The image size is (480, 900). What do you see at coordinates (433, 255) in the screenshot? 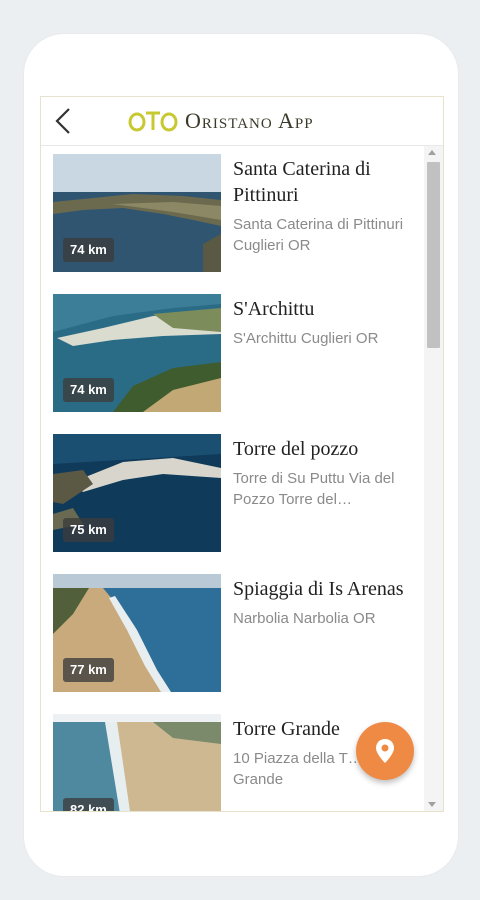
I see `scrollbar-thumb` at bounding box center [433, 255].